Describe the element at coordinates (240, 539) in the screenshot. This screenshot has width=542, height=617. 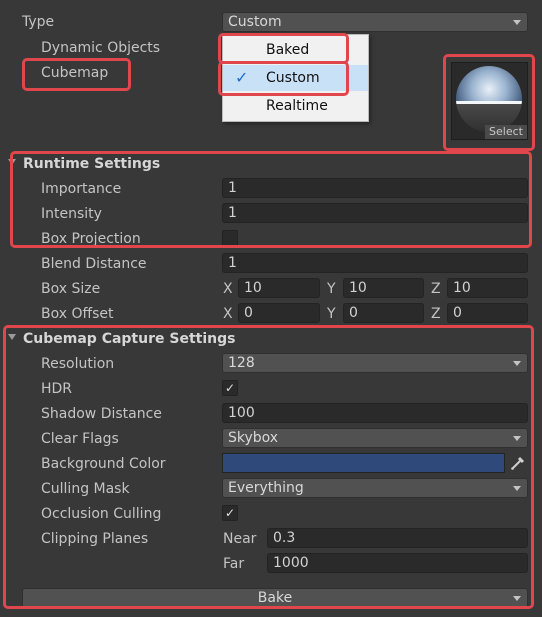
I see `near-label: Near` at that location.